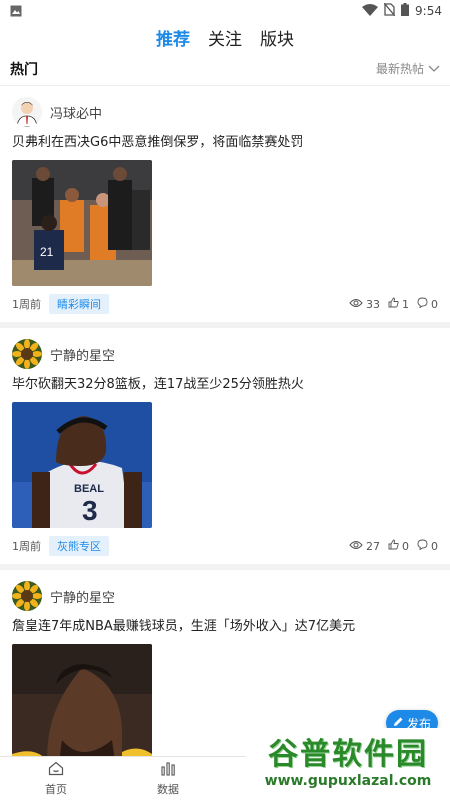  What do you see at coordinates (364, 304) in the screenshot?
I see `views-stat: 33` at bounding box center [364, 304].